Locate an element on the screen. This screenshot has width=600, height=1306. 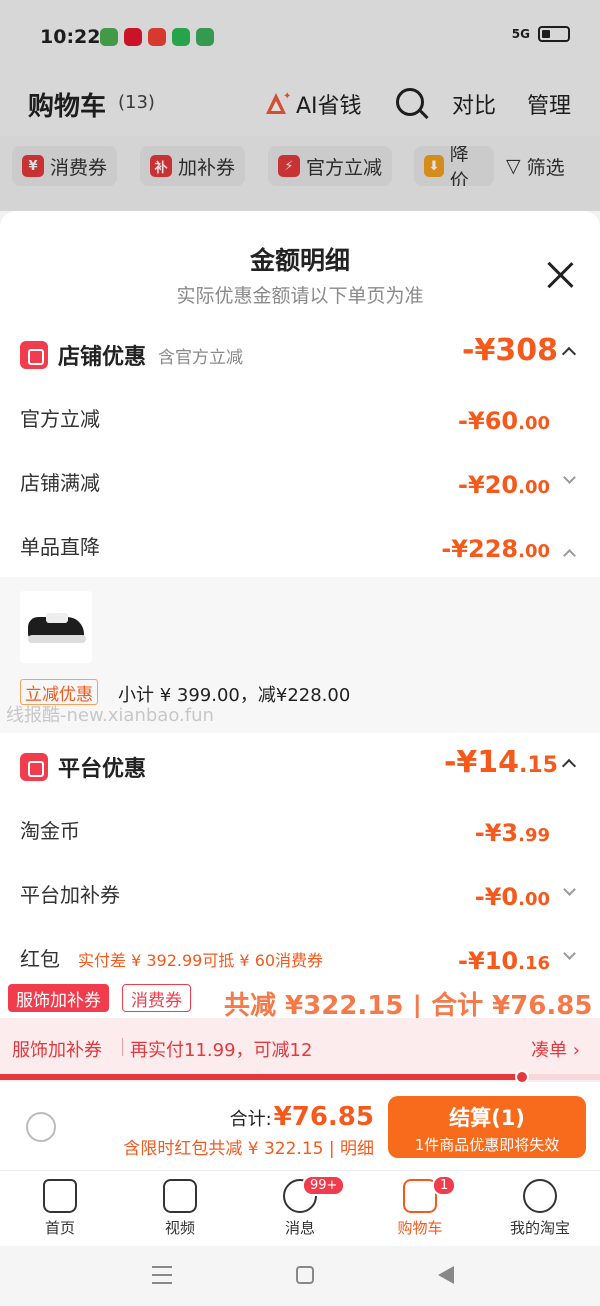
promo-progress is located at coordinates (300, 1077).